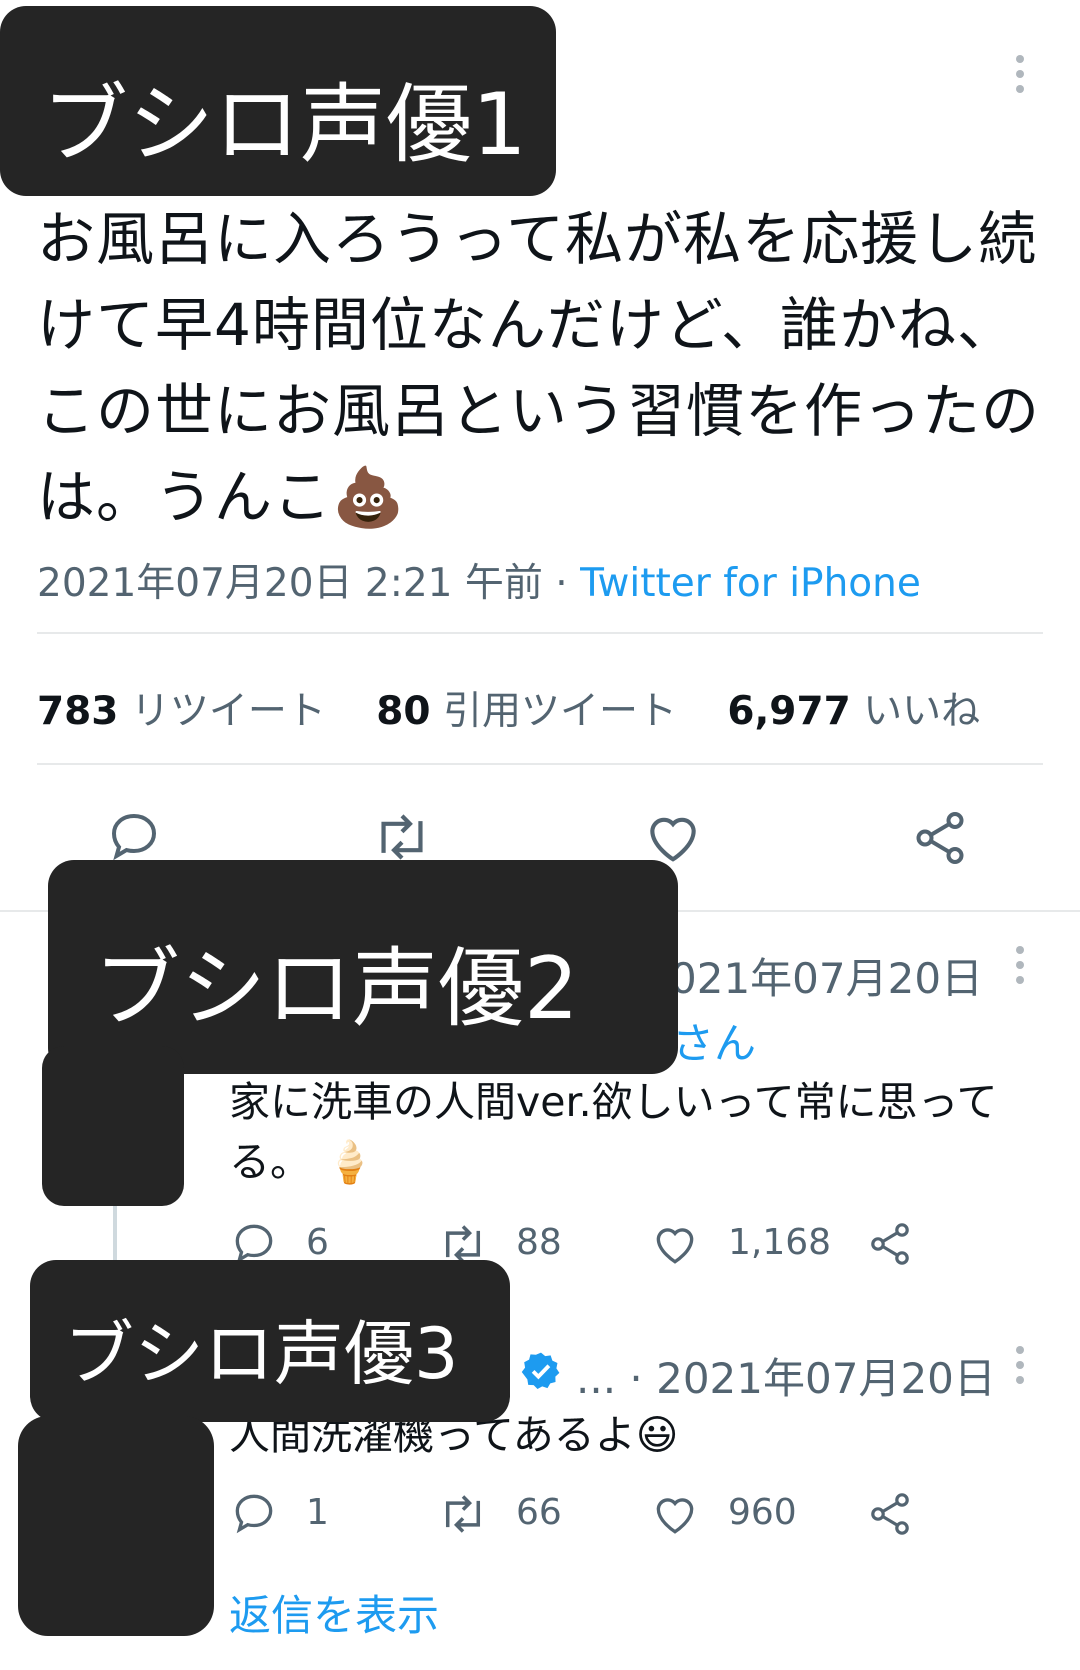 This screenshot has height=1670, width=1080. I want to click on tweet-meta: 2021年07月20日 2:21 午前 · Twitter for iPhone, so click(479, 580).